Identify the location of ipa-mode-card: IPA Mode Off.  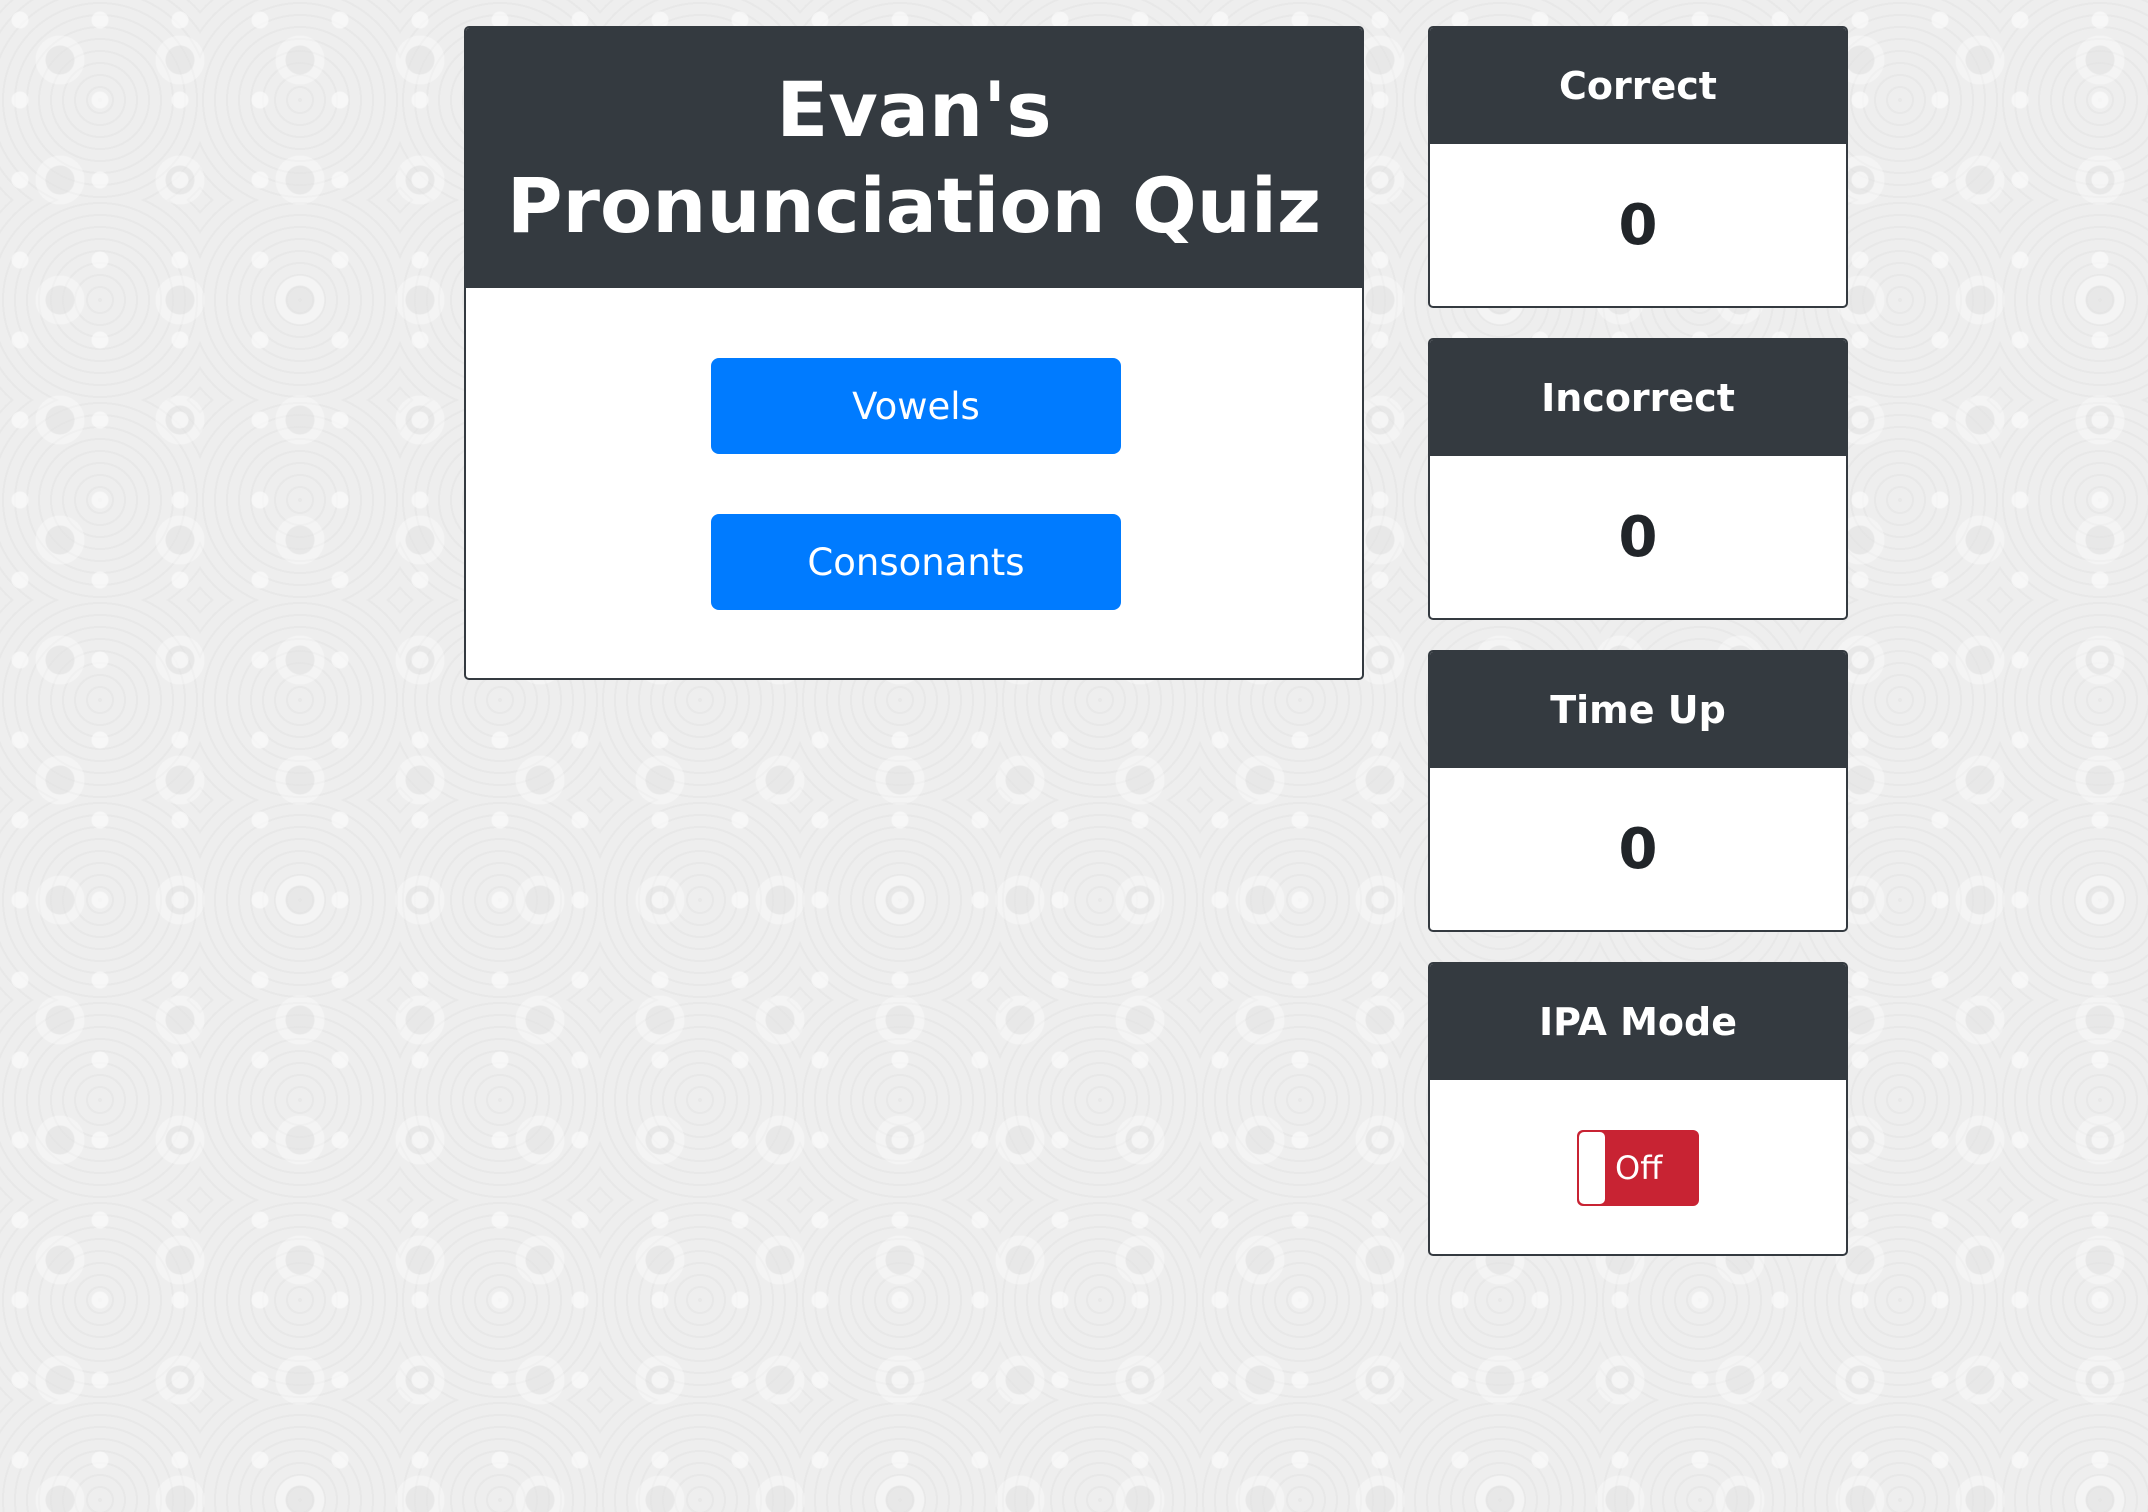
(1638, 1109).